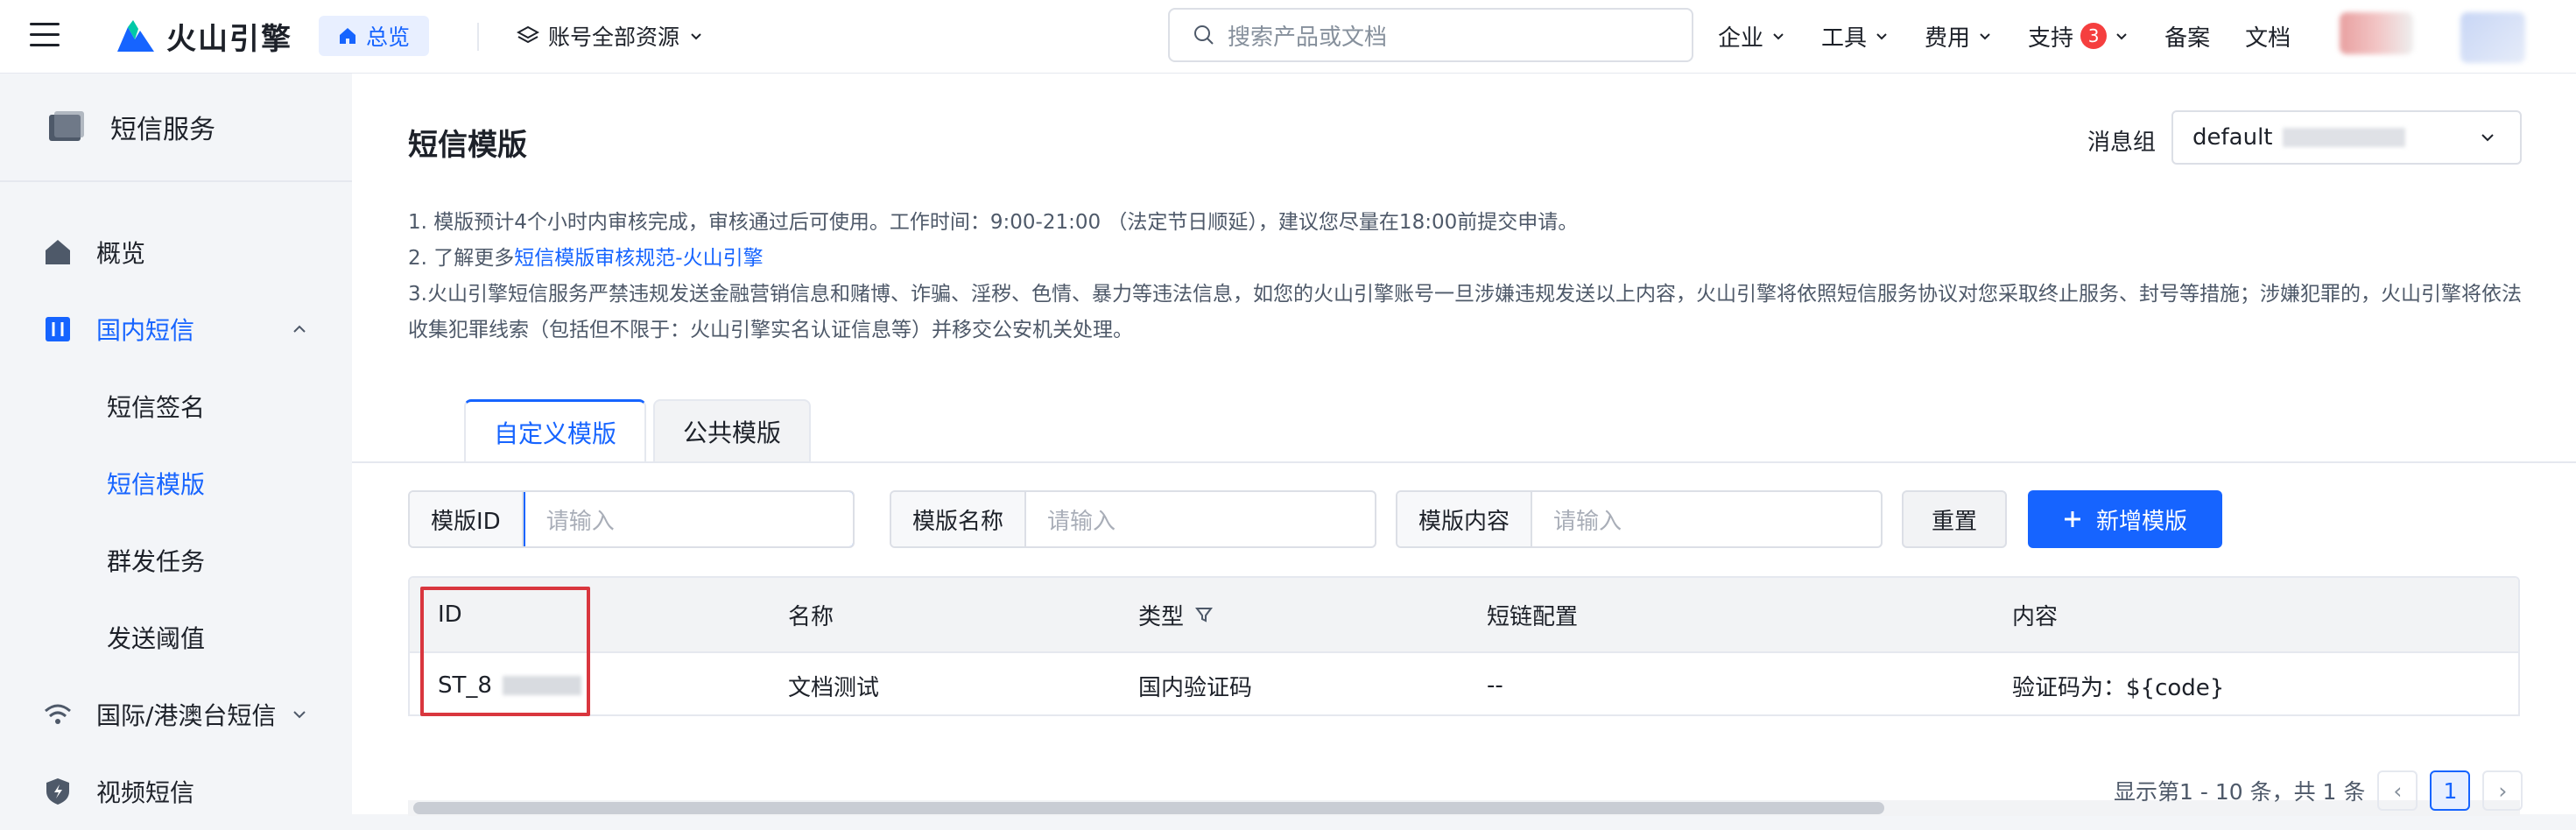 The width and height of the screenshot is (2576, 830). What do you see at coordinates (145, 792) in the screenshot?
I see `sidebar-item-label: 视频短信` at bounding box center [145, 792].